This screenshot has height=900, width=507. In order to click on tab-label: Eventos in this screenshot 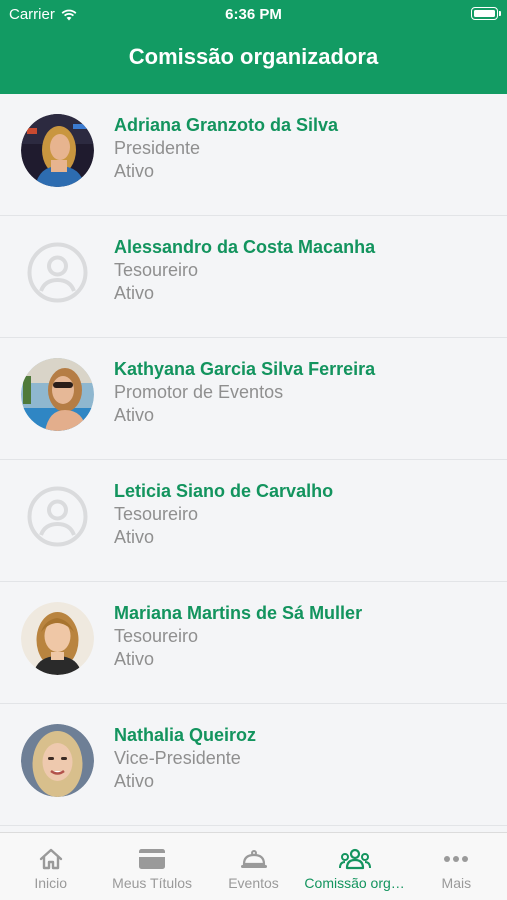, I will do `click(253, 883)`.